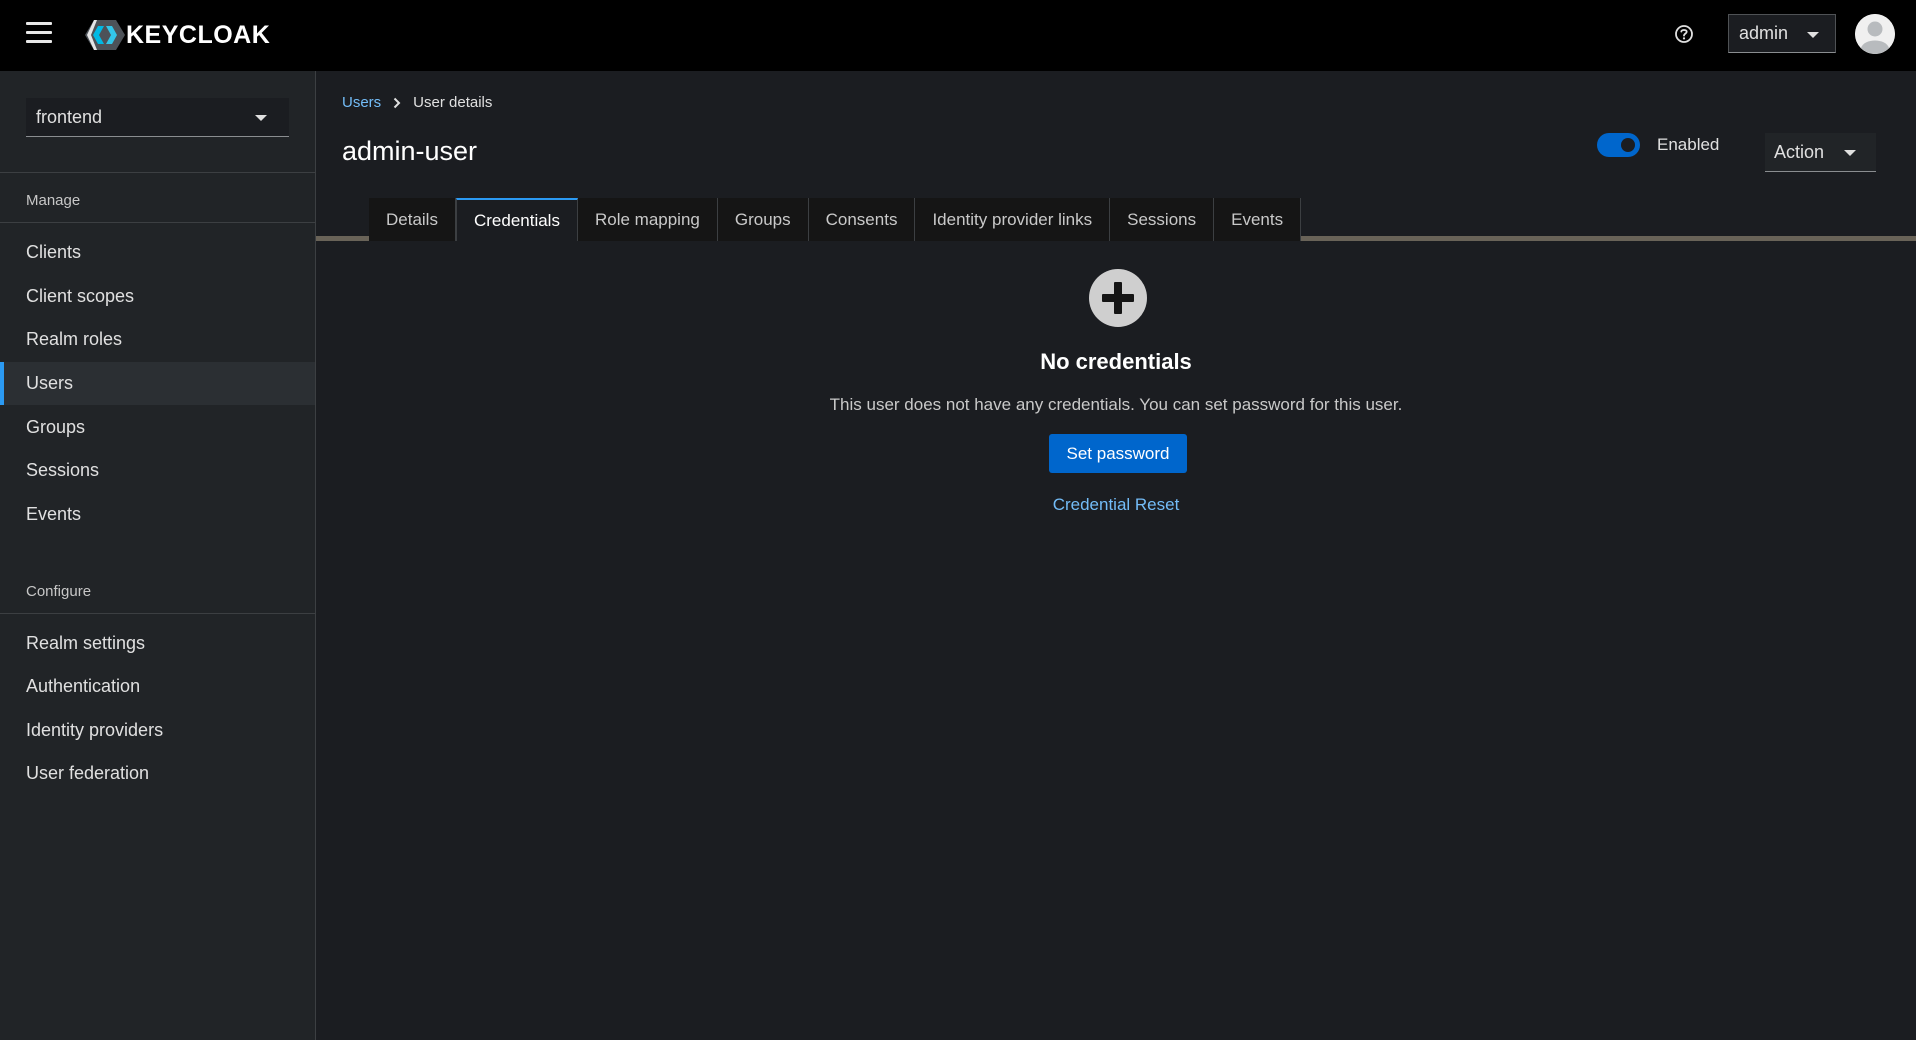 This screenshot has width=1916, height=1040. What do you see at coordinates (157, 117) in the screenshot?
I see `realm-selector: frontend` at bounding box center [157, 117].